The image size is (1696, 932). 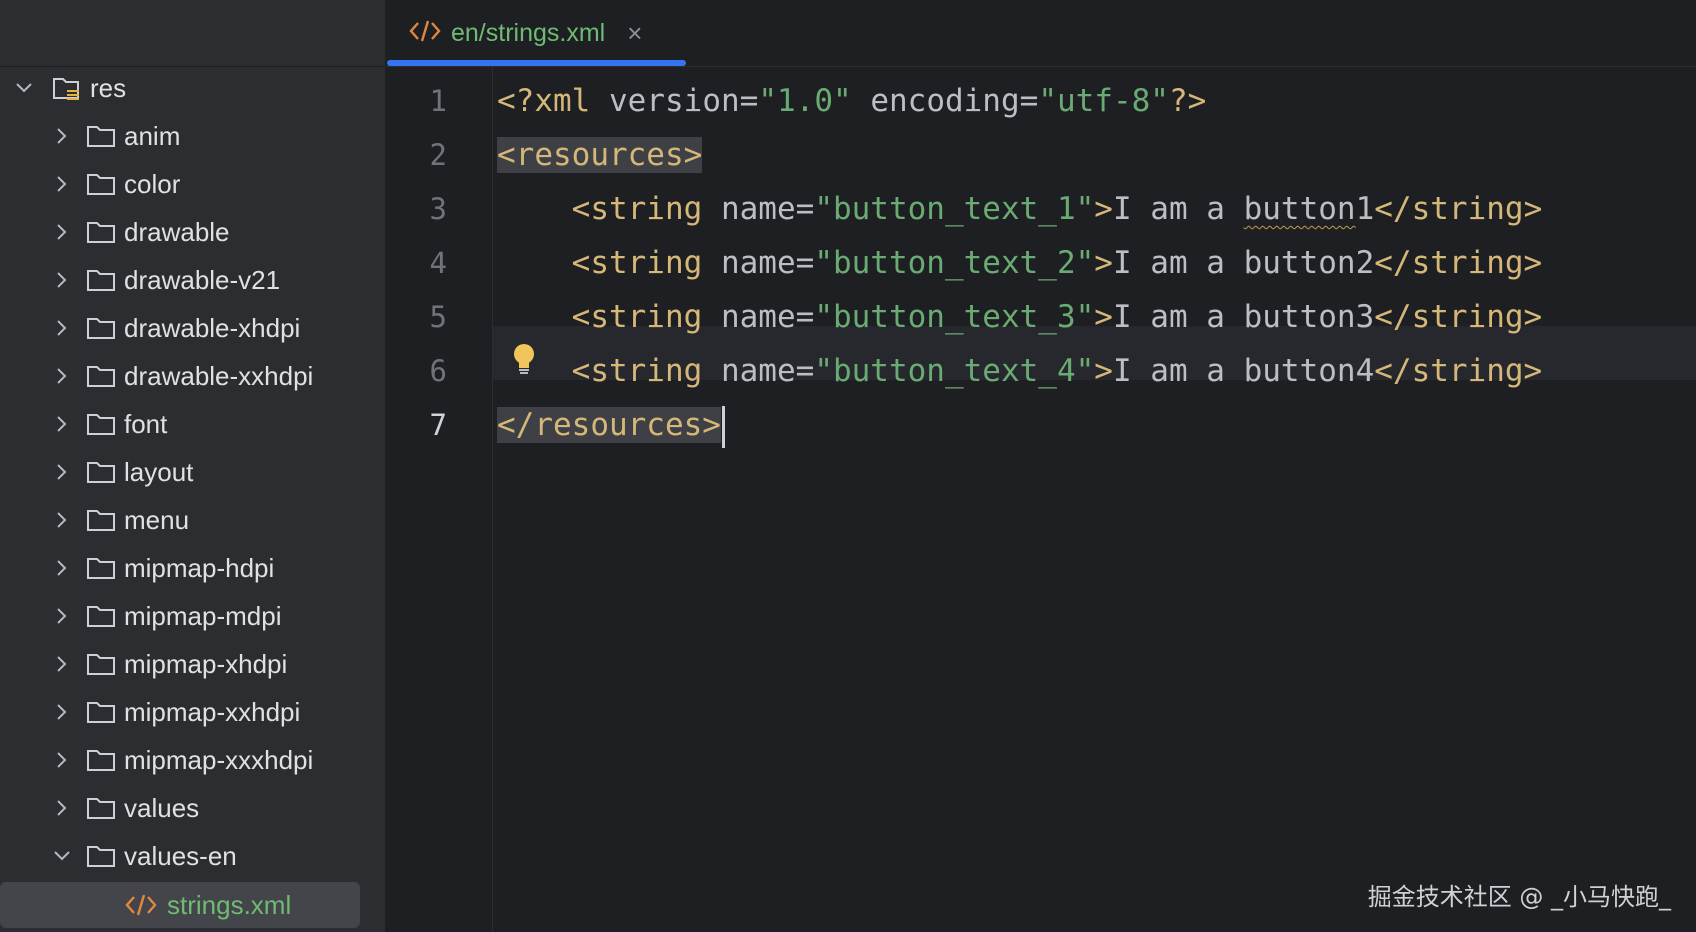 What do you see at coordinates (108, 87) in the screenshot?
I see `tree-item-label: res` at bounding box center [108, 87].